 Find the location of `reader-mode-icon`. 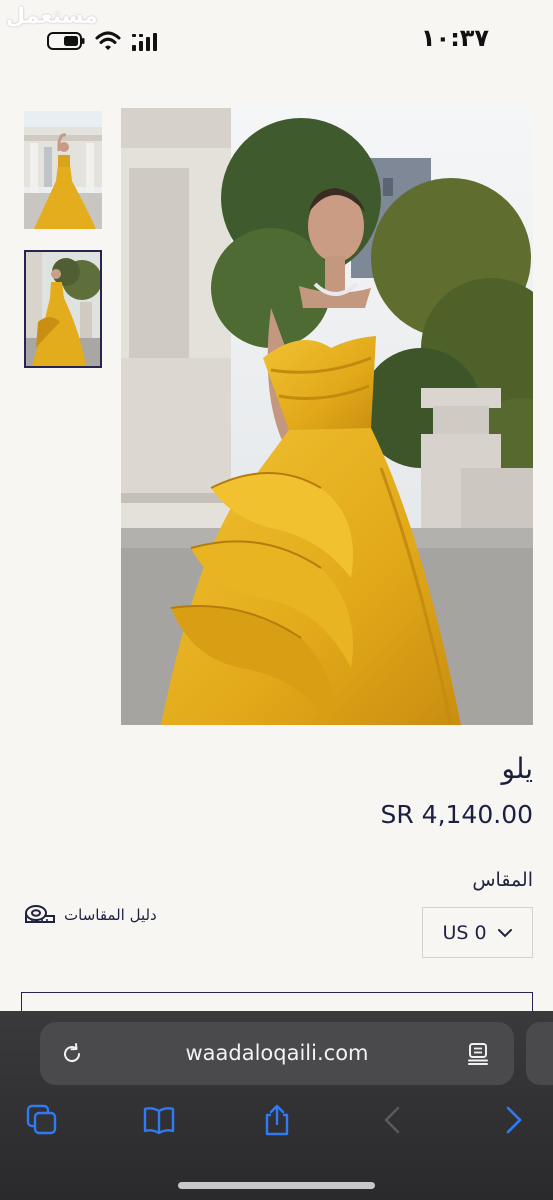

reader-mode-icon is located at coordinates (478, 1054).